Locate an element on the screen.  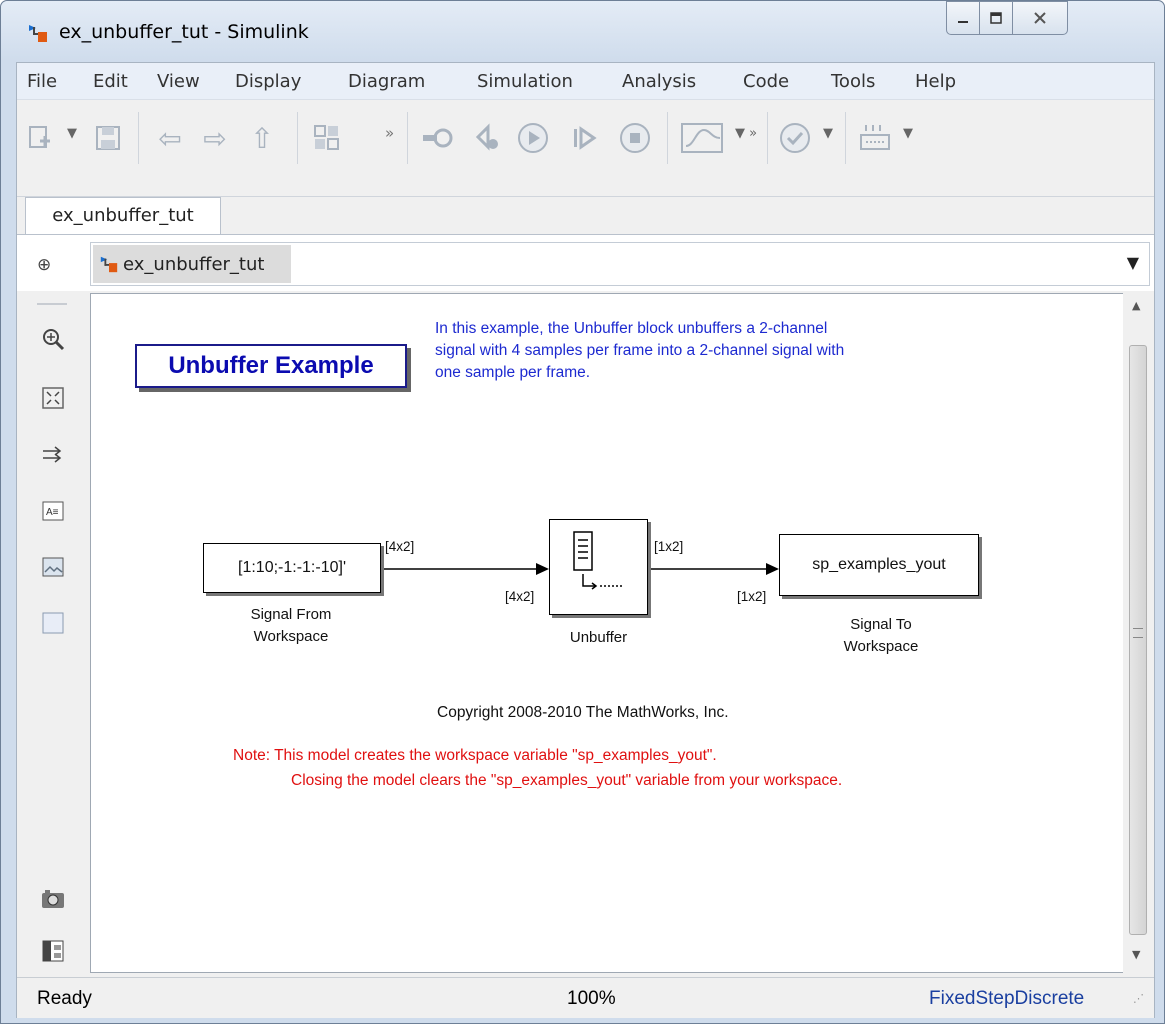
hide-explorer-icon: ⊕ is located at coordinates (44, 265).